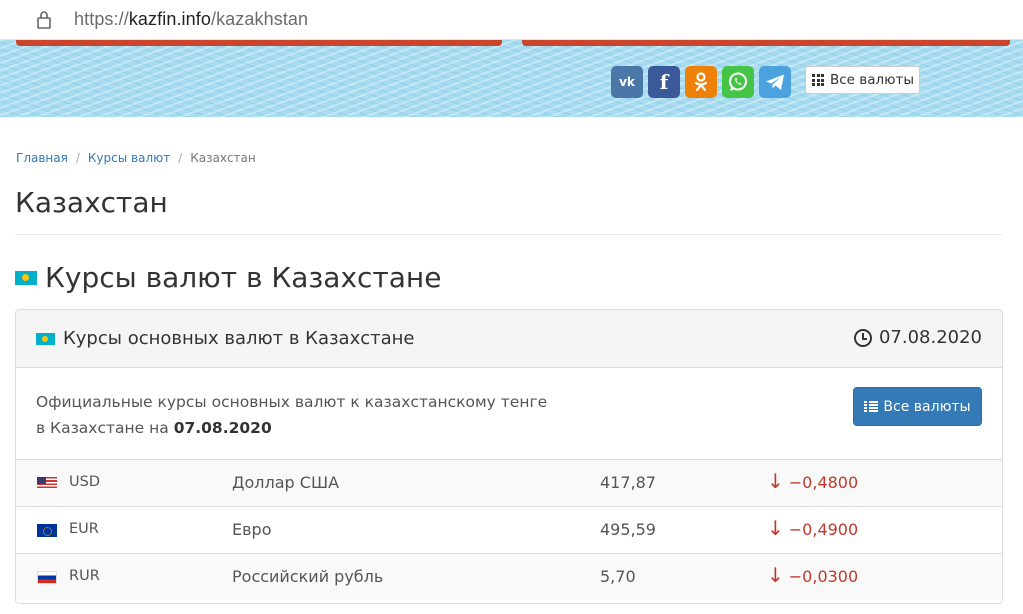  Describe the element at coordinates (509, 576) in the screenshot. I see `table-row: RUR Российский рубль 5,70 ↓ −0,0300` at that location.